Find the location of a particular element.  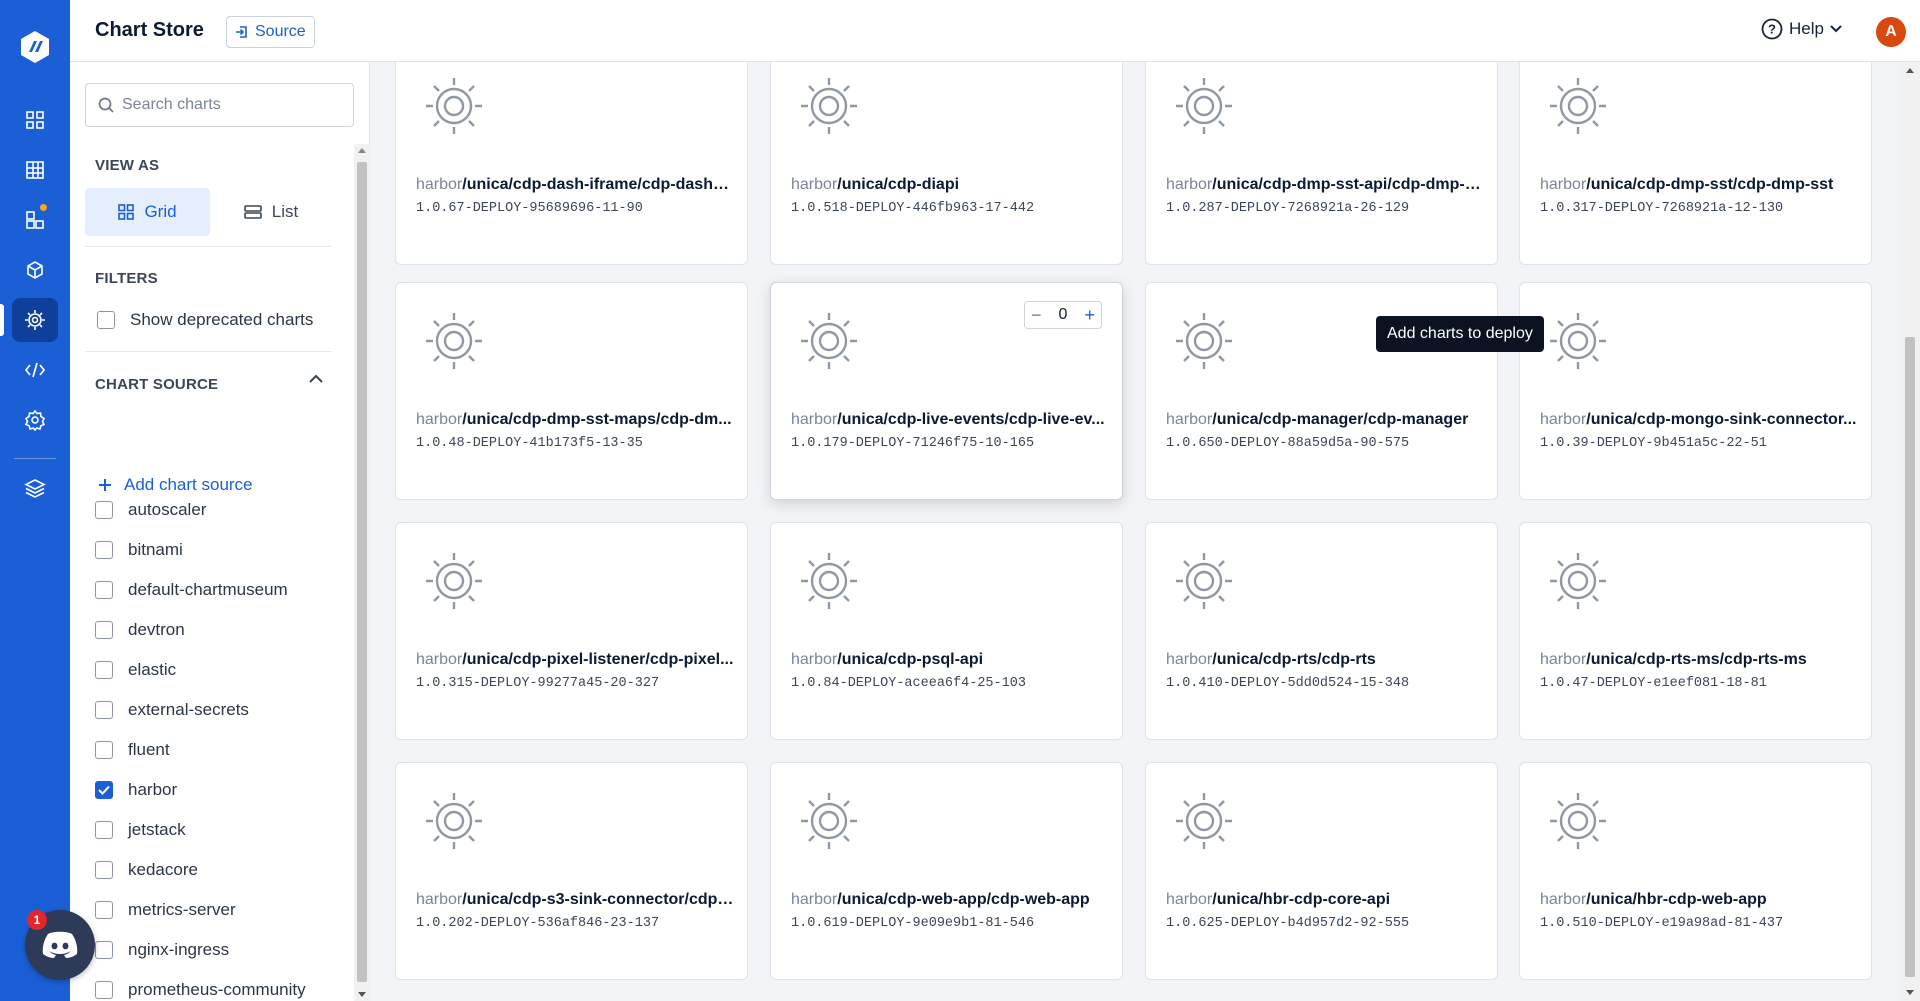

chart-source-item: external-secrets is located at coordinates (172, 710).